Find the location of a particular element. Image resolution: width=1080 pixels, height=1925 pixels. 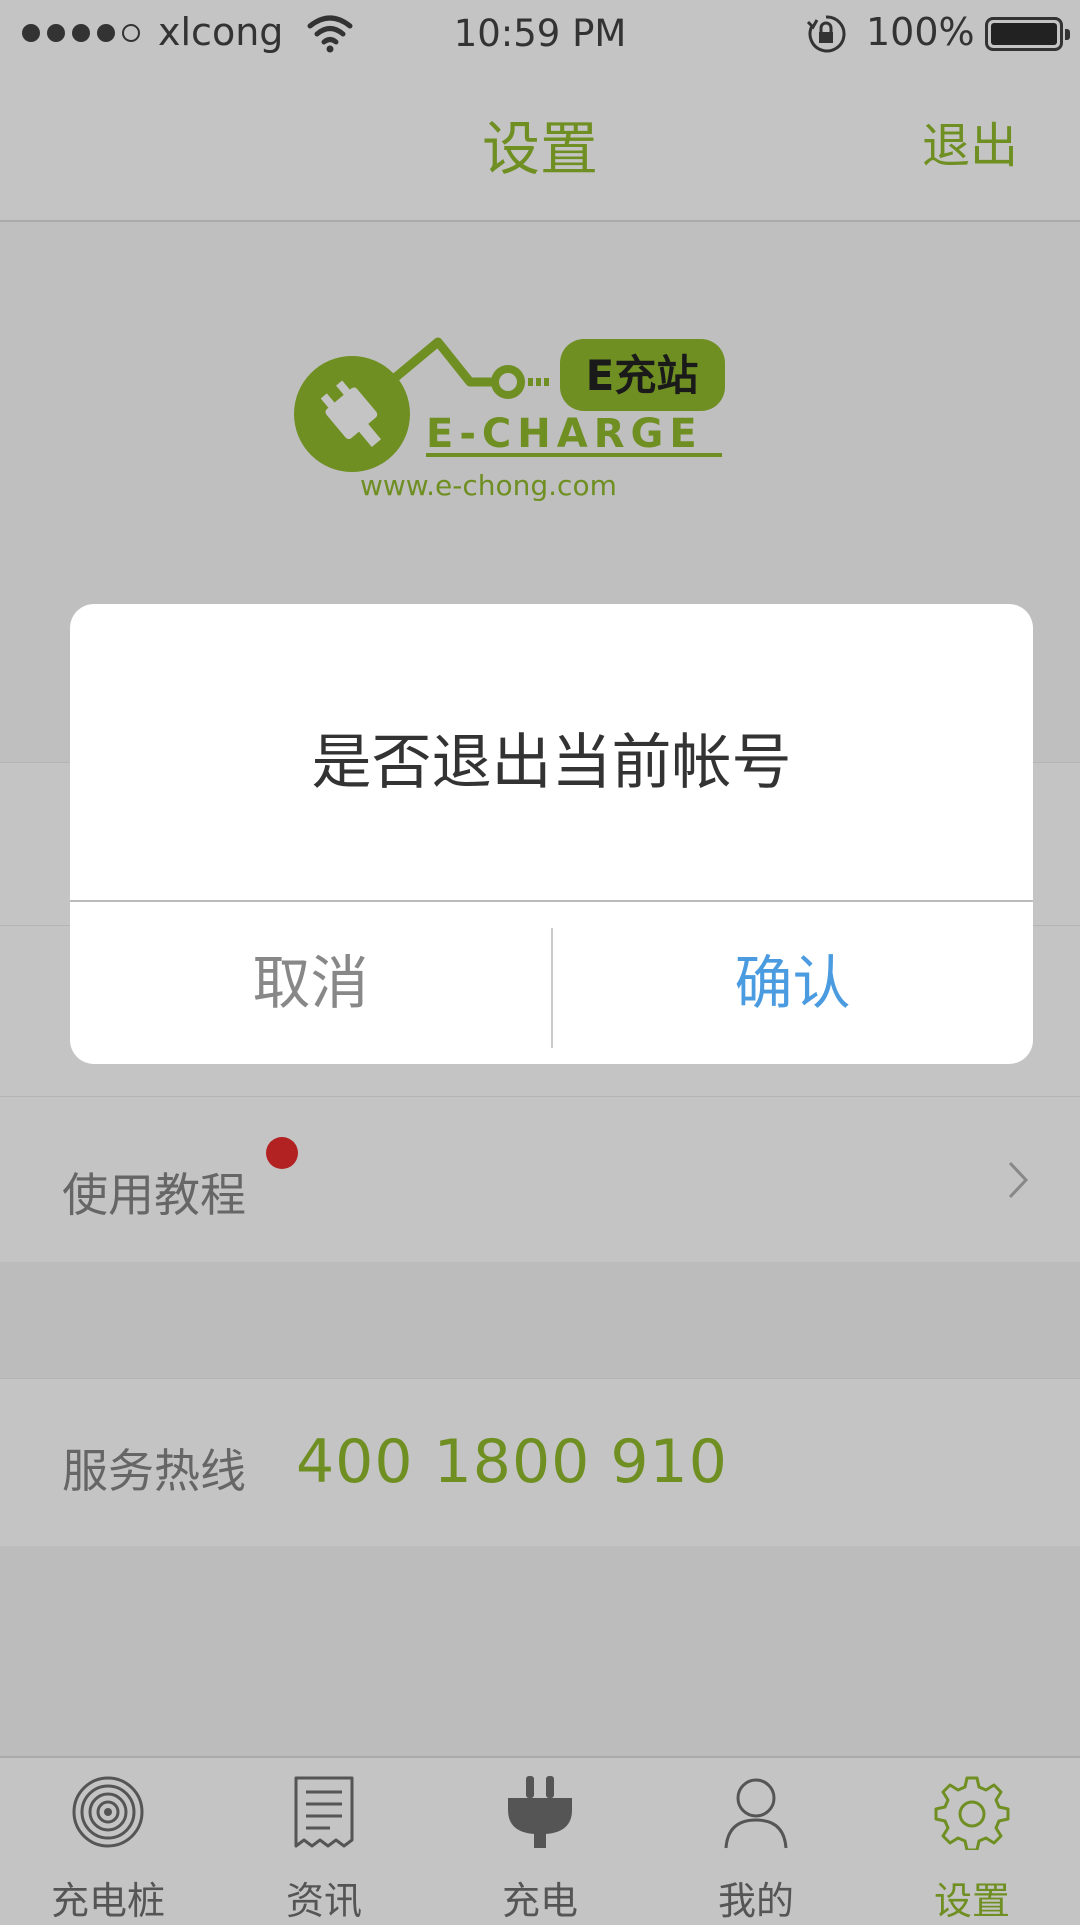

confirm-button: 确认 is located at coordinates (792, 983).